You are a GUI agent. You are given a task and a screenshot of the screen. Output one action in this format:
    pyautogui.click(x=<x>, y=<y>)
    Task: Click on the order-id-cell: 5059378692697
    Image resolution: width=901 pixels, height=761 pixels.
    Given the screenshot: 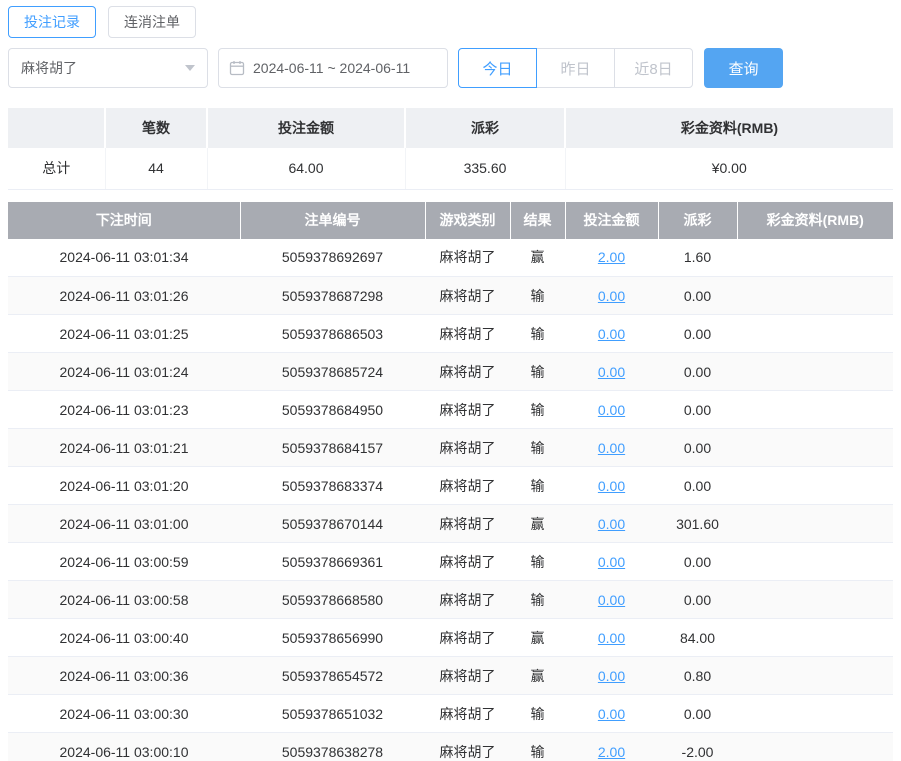 What is the action you would take?
    pyautogui.click(x=332, y=257)
    